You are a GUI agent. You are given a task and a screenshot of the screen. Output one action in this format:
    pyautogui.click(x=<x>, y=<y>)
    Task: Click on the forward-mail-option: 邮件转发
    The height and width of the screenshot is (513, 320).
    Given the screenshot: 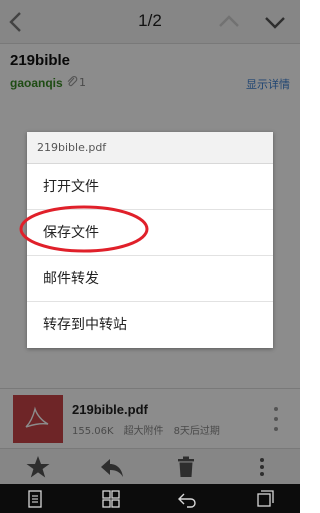 What is the action you would take?
    pyautogui.click(x=150, y=279)
    